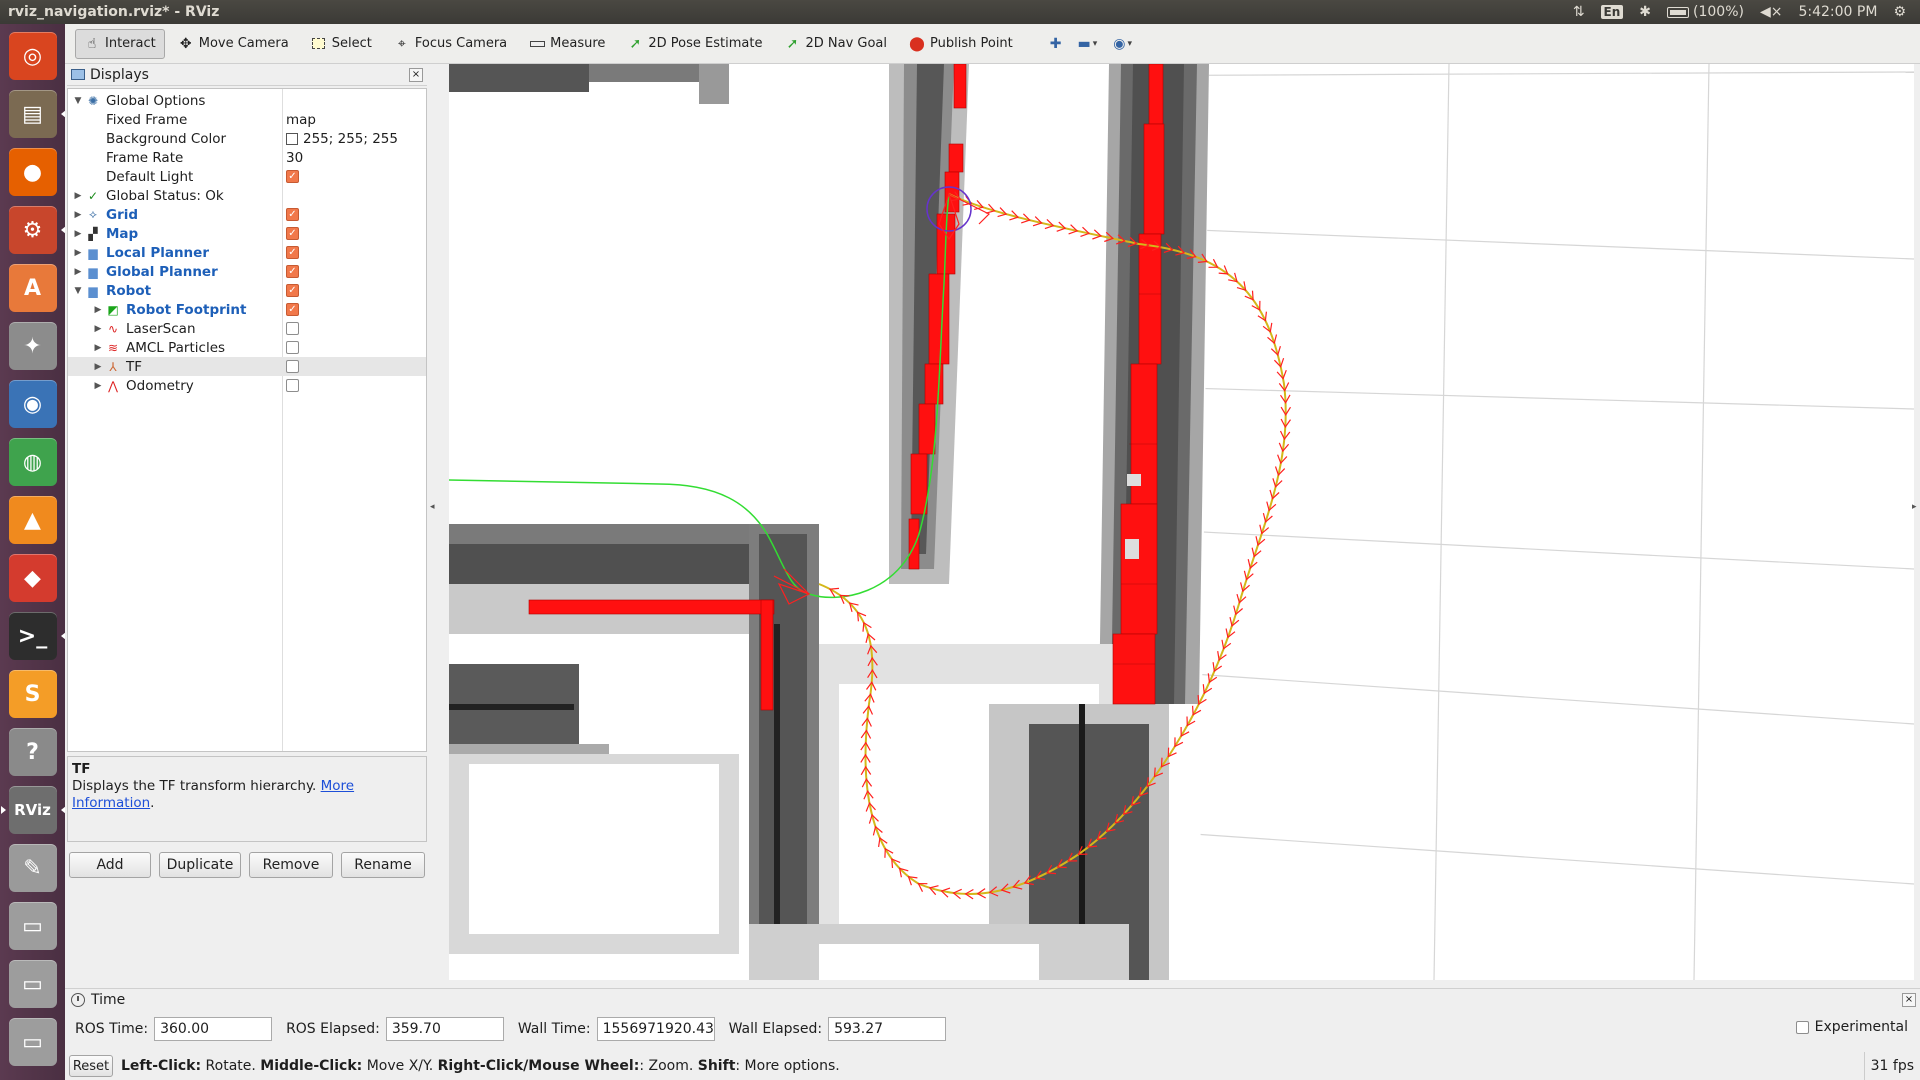  I want to click on focus-camera-tool-button: ⌖ Focus Camera, so click(450, 44).